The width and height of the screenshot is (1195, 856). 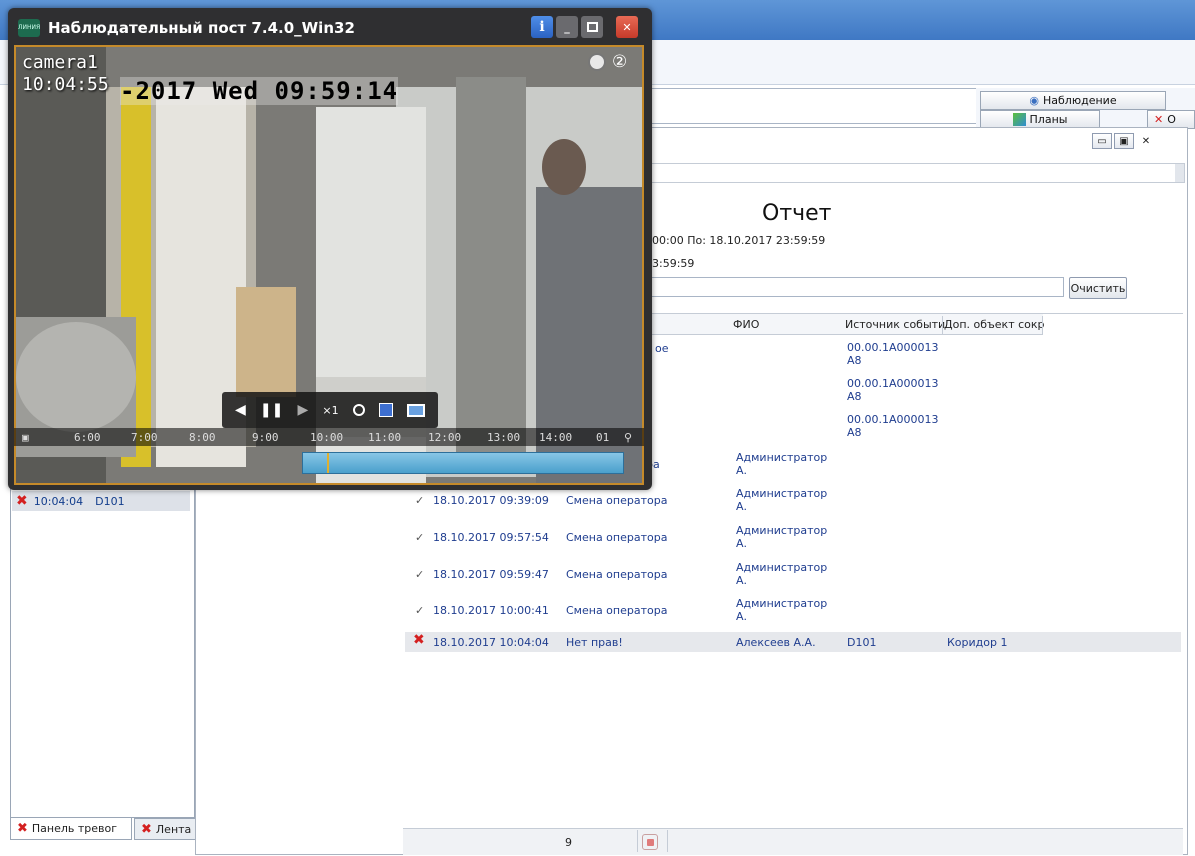 What do you see at coordinates (895, 324) in the screenshot?
I see `column-header-source: Источник событи` at bounding box center [895, 324].